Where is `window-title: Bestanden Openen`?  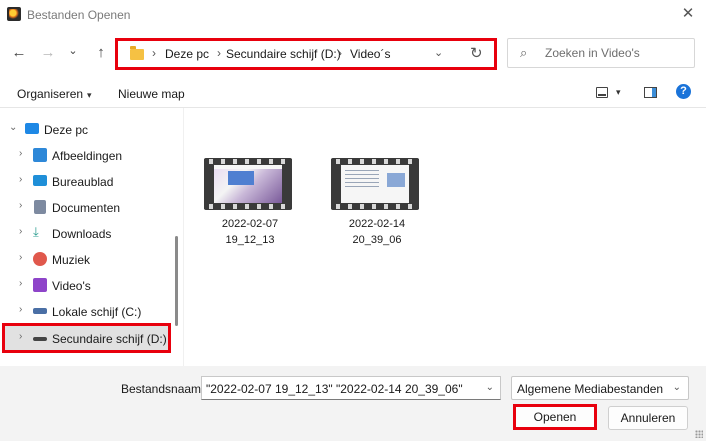 window-title: Bestanden Openen is located at coordinates (79, 15).